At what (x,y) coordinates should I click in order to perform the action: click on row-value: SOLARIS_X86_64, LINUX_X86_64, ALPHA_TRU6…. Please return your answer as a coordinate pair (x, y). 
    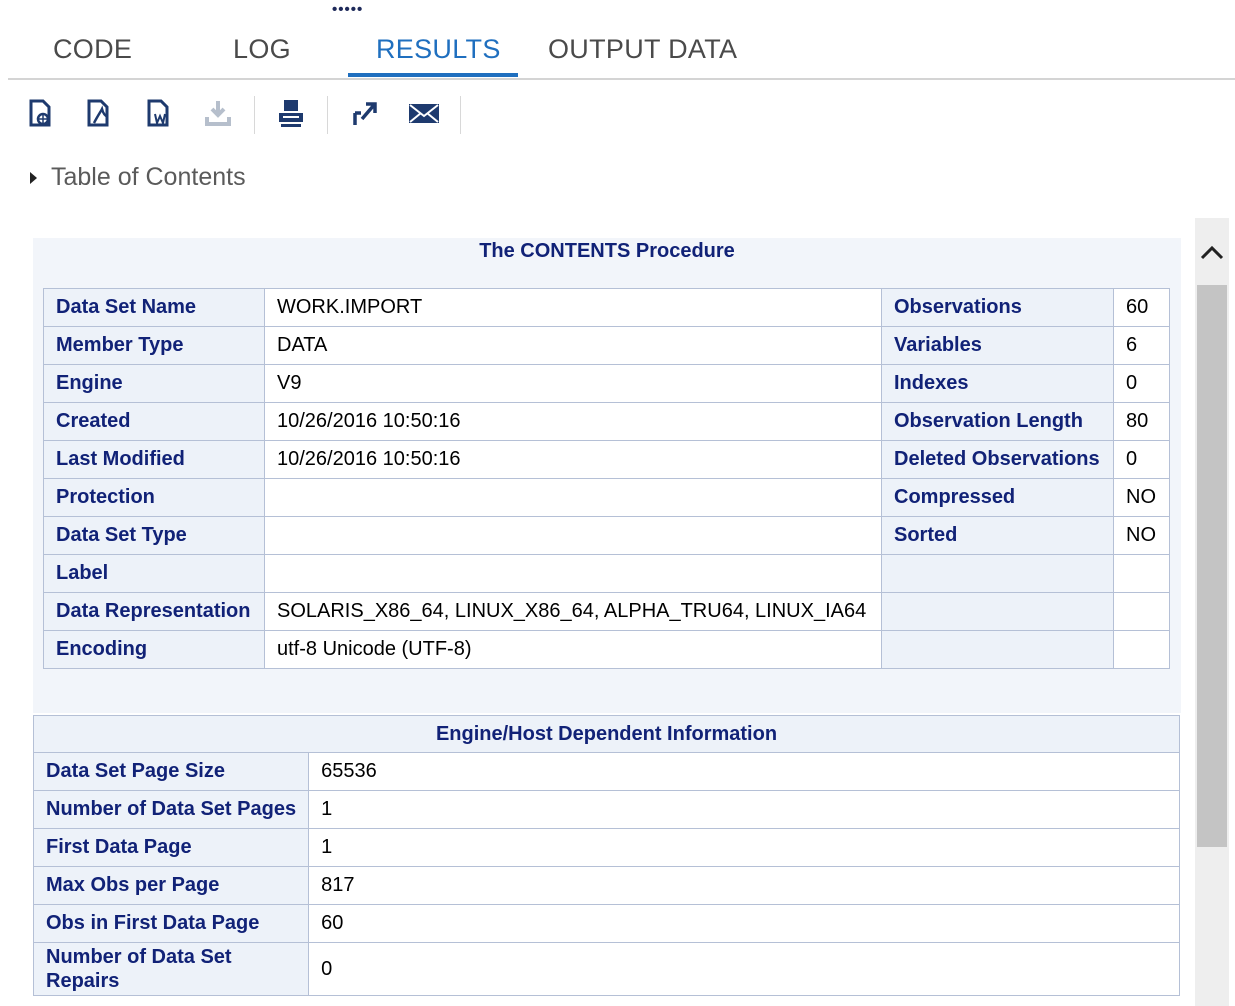
    Looking at the image, I should click on (573, 611).